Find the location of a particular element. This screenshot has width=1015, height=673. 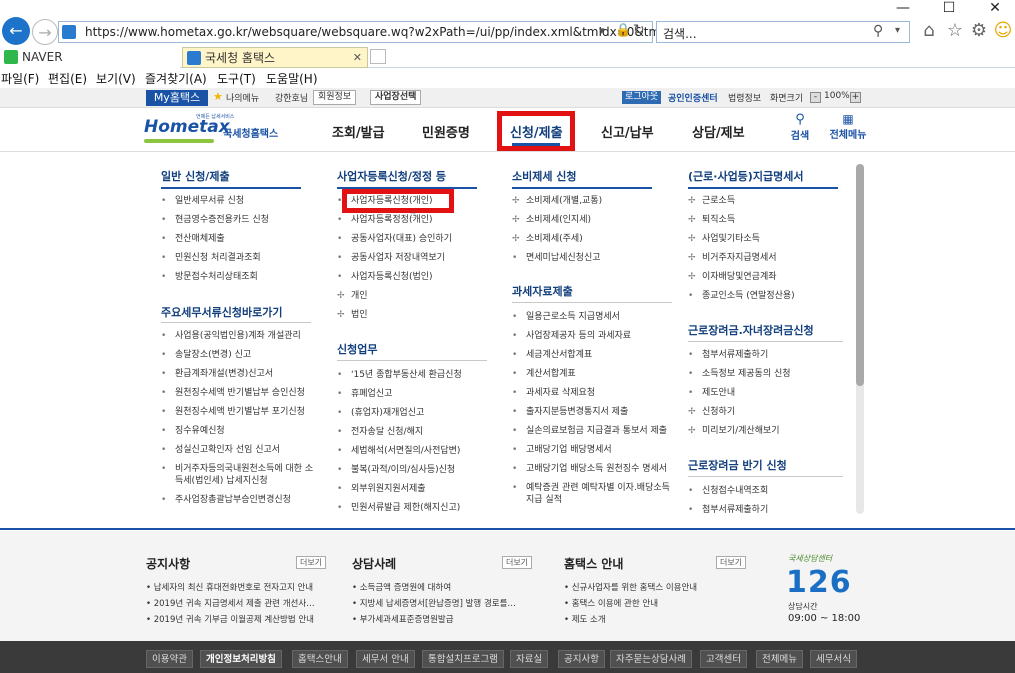

browser-search-box: 검색... ⚲ ▾ is located at coordinates (783, 32).